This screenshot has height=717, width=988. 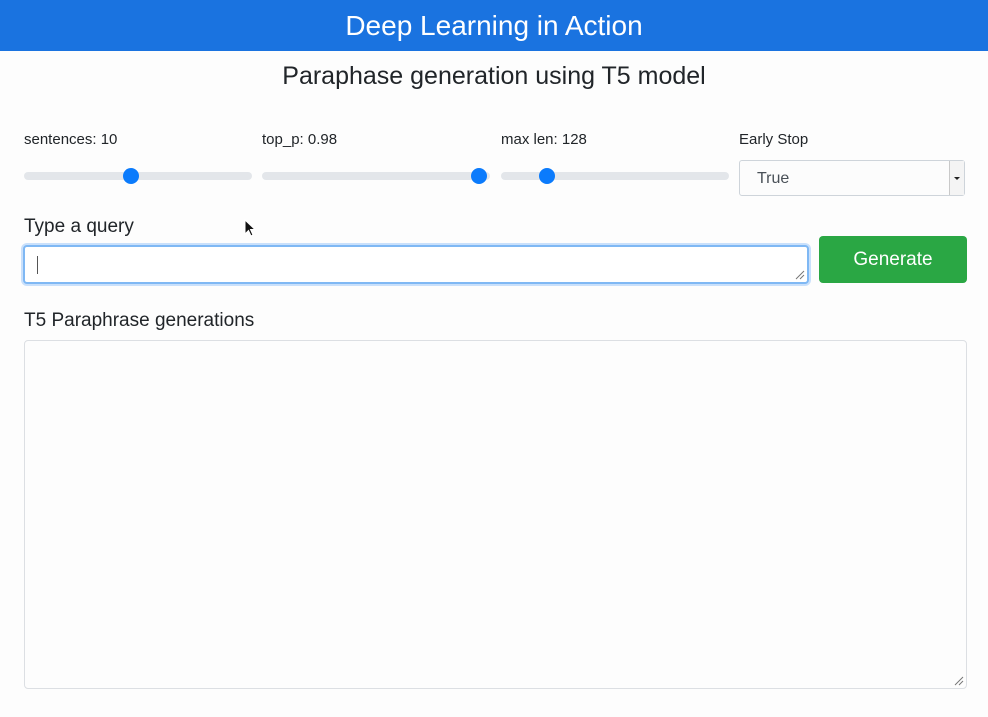 What do you see at coordinates (250, 228) in the screenshot?
I see `mouse-pointer-icon` at bounding box center [250, 228].